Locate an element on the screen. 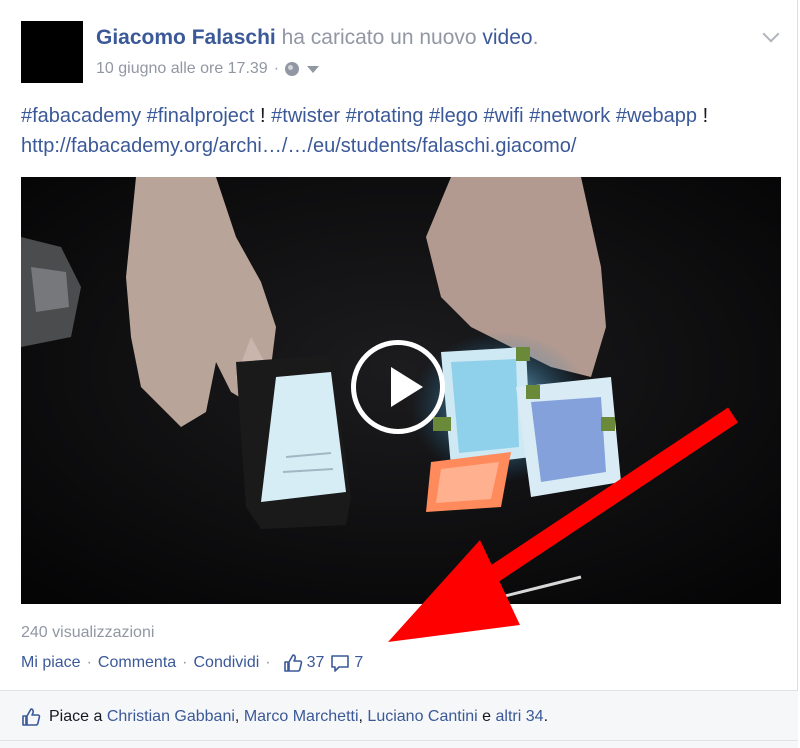 The height and width of the screenshot is (748, 800). avatar is located at coordinates (52, 52).